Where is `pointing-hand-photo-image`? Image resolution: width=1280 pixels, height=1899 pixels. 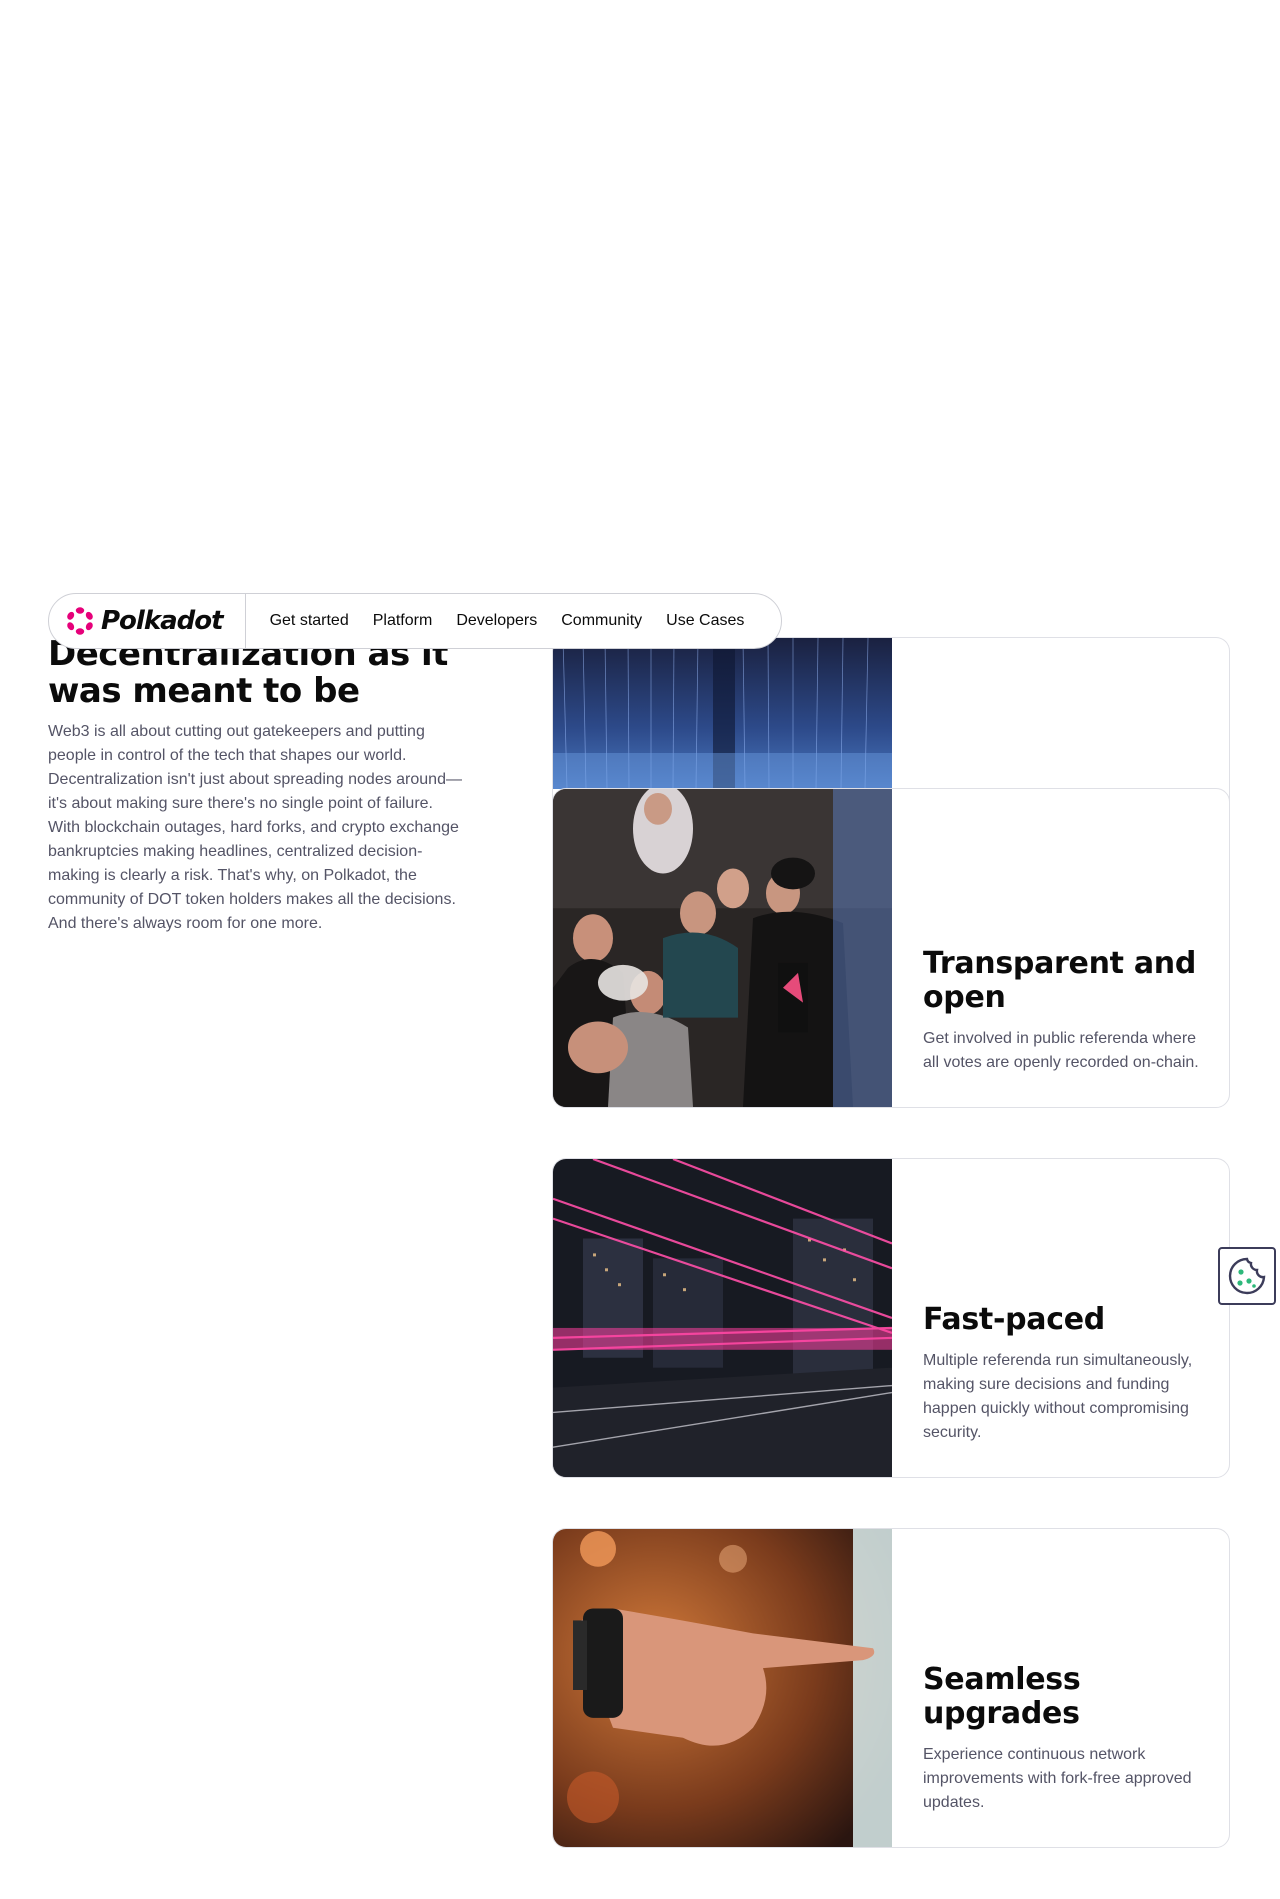 pointing-hand-photo-image is located at coordinates (722, 1688).